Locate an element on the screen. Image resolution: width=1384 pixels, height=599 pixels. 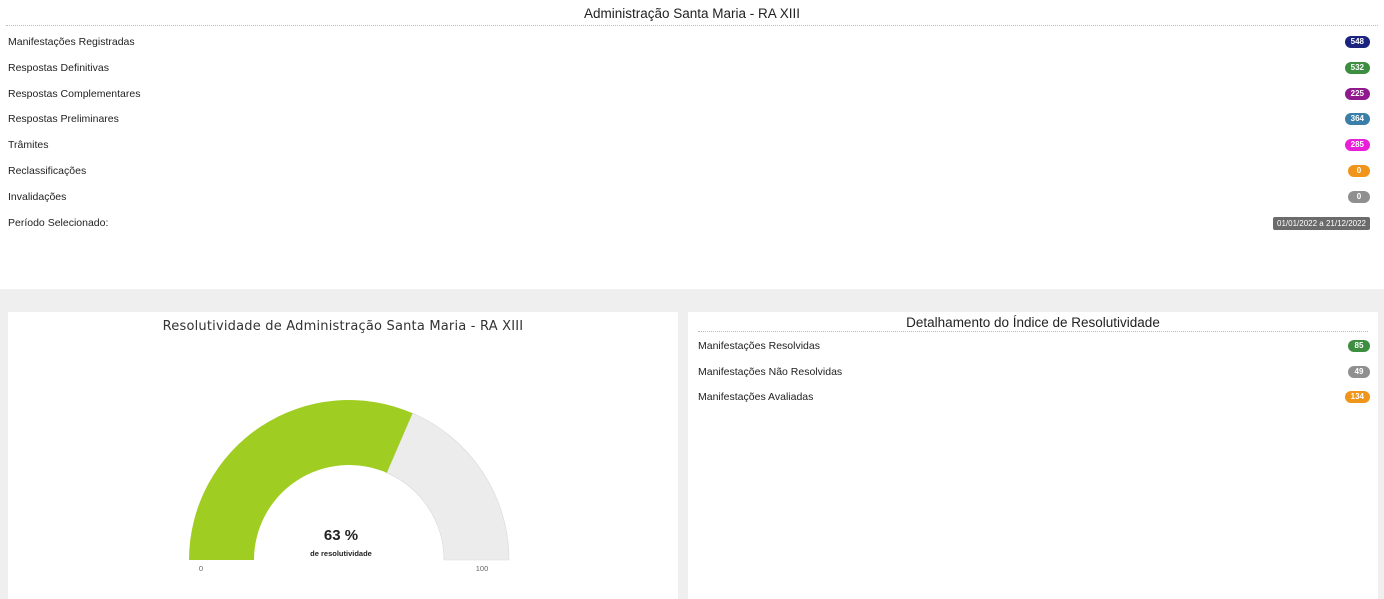
stat-label: Respostas Preliminares is located at coordinates (63, 119).